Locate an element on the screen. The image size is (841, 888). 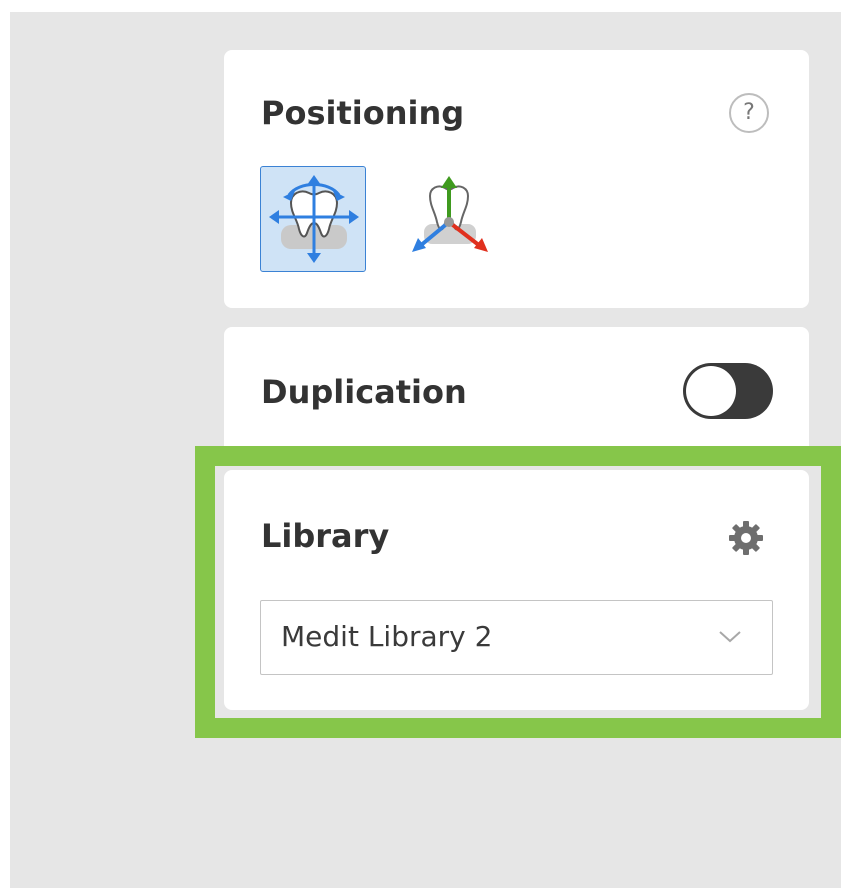
positioning-title: Positioning is located at coordinates (363, 113).